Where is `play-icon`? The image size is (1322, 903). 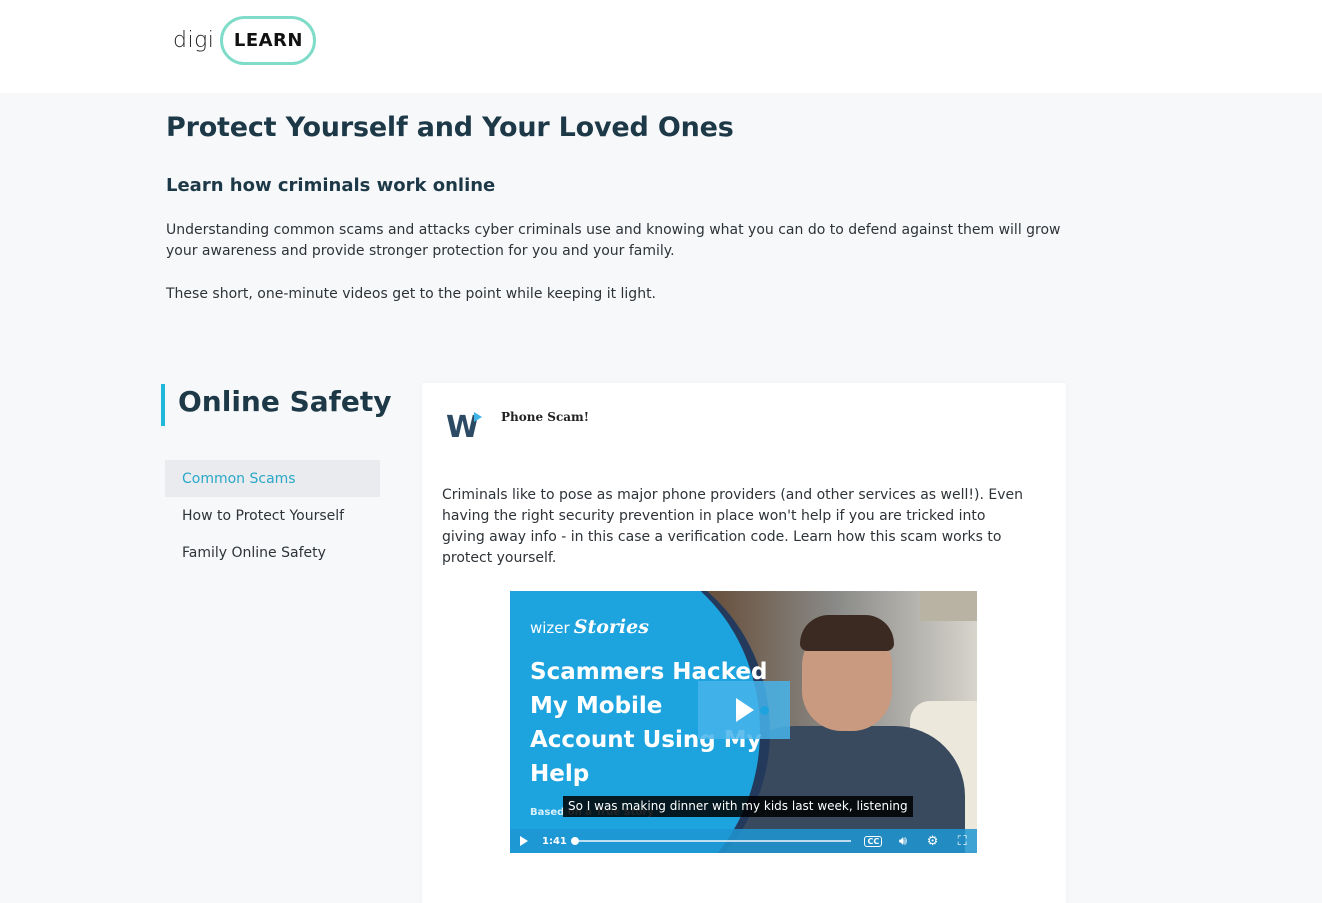
play-icon is located at coordinates (745, 710).